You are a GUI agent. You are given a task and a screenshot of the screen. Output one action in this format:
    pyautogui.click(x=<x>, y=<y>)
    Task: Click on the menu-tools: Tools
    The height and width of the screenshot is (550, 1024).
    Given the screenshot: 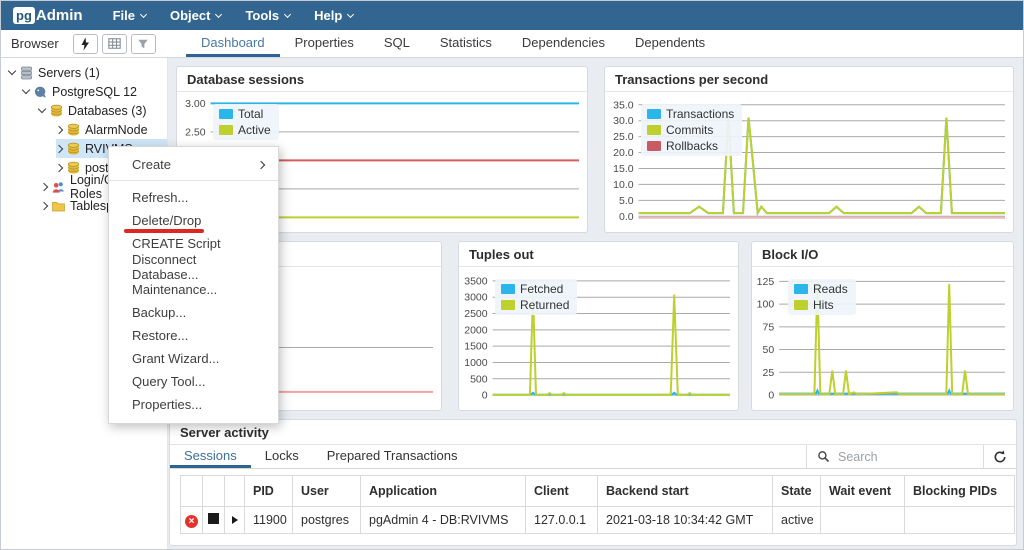 What is the action you would take?
    pyautogui.click(x=267, y=15)
    